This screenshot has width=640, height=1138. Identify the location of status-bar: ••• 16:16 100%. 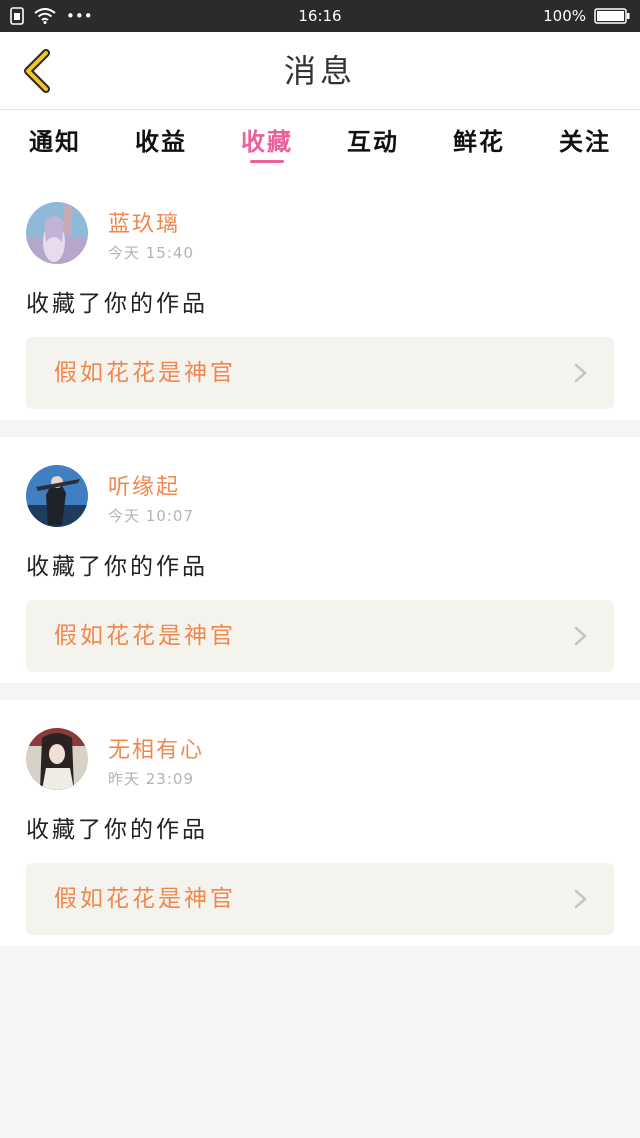
(320, 16).